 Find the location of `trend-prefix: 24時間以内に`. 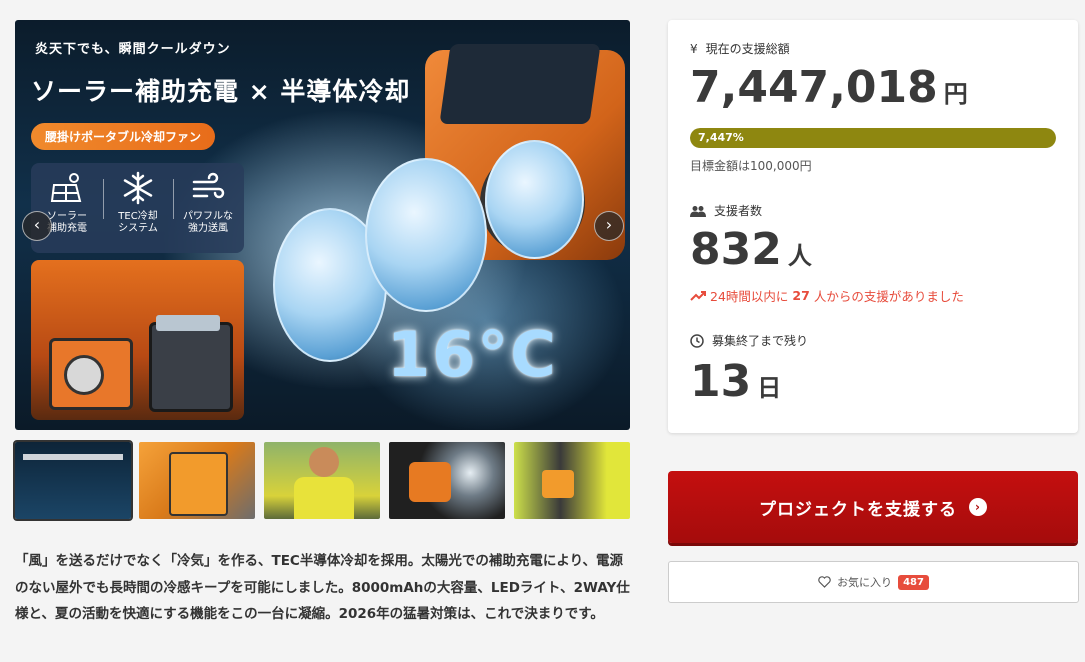

trend-prefix: 24時間以内に is located at coordinates (749, 296).